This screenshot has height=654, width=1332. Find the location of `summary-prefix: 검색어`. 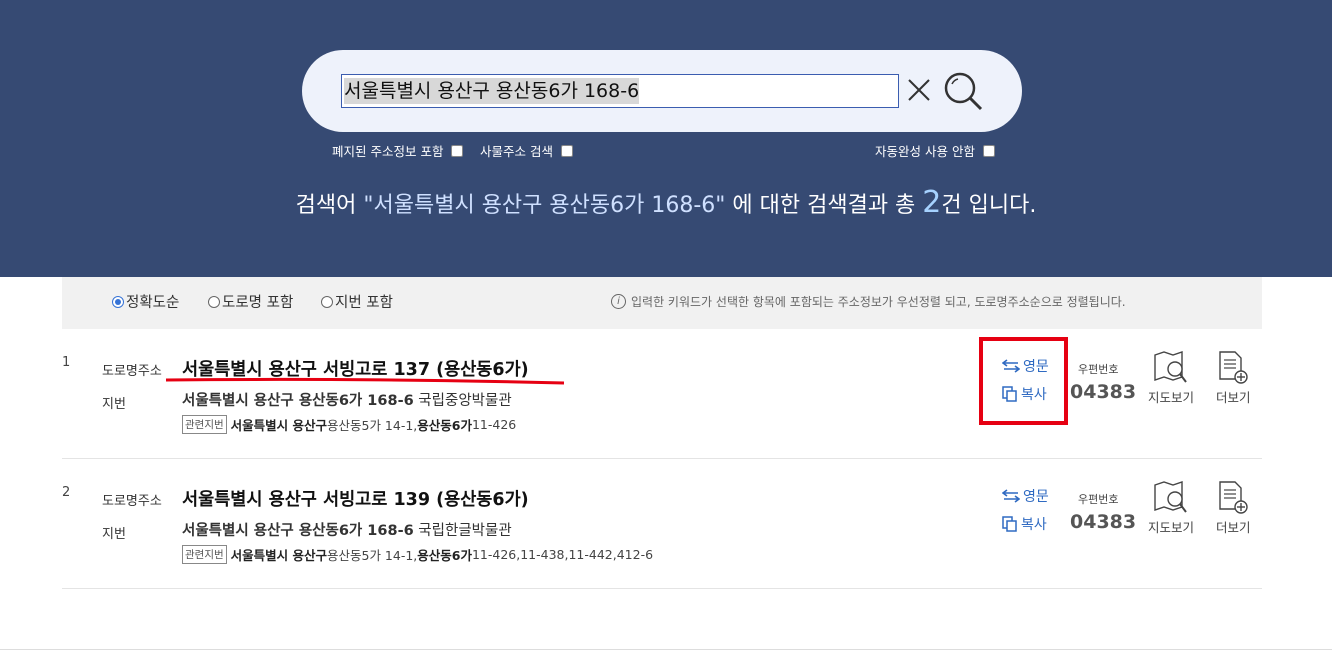

summary-prefix: 검색어 is located at coordinates (329, 205).